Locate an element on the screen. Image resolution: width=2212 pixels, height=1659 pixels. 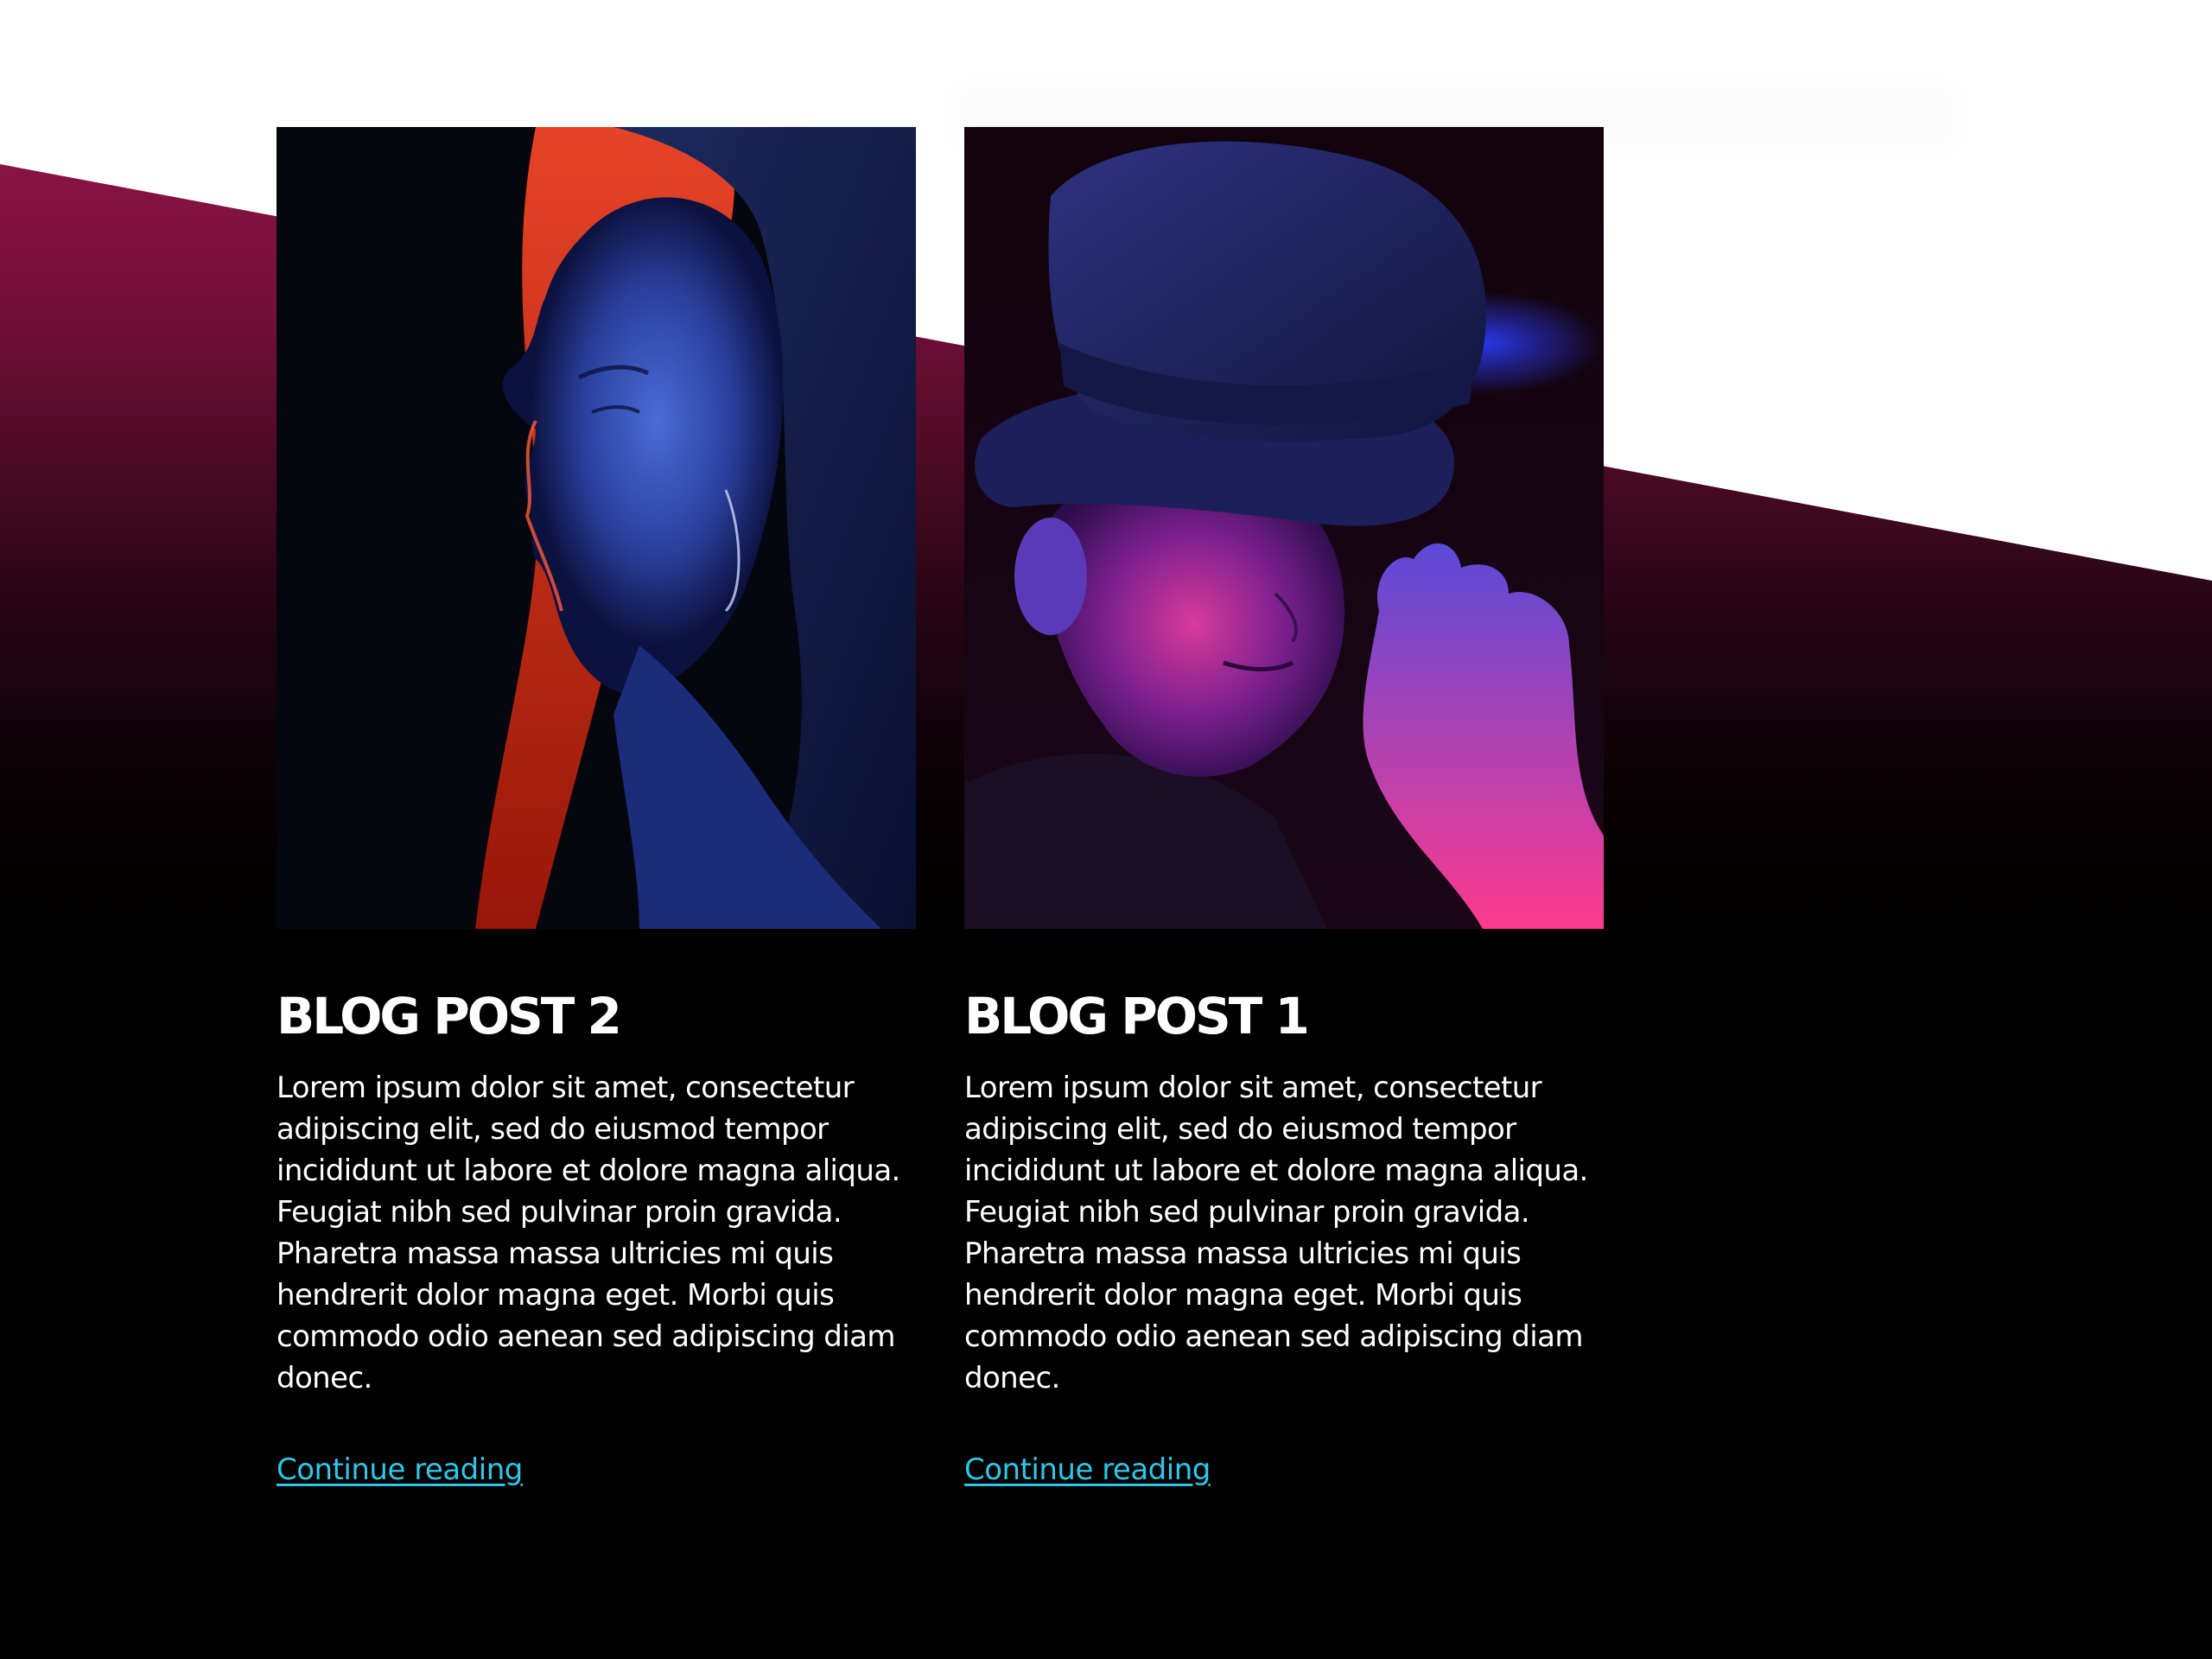
post-image-woman-portrait is located at coordinates (596, 528).